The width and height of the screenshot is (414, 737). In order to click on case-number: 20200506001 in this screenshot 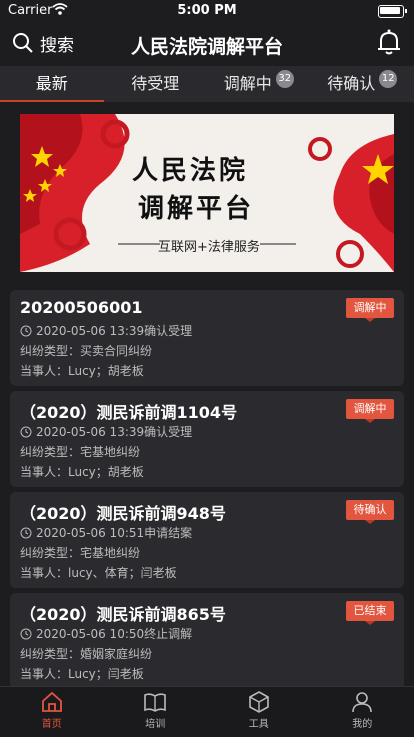, I will do `click(81, 307)`.